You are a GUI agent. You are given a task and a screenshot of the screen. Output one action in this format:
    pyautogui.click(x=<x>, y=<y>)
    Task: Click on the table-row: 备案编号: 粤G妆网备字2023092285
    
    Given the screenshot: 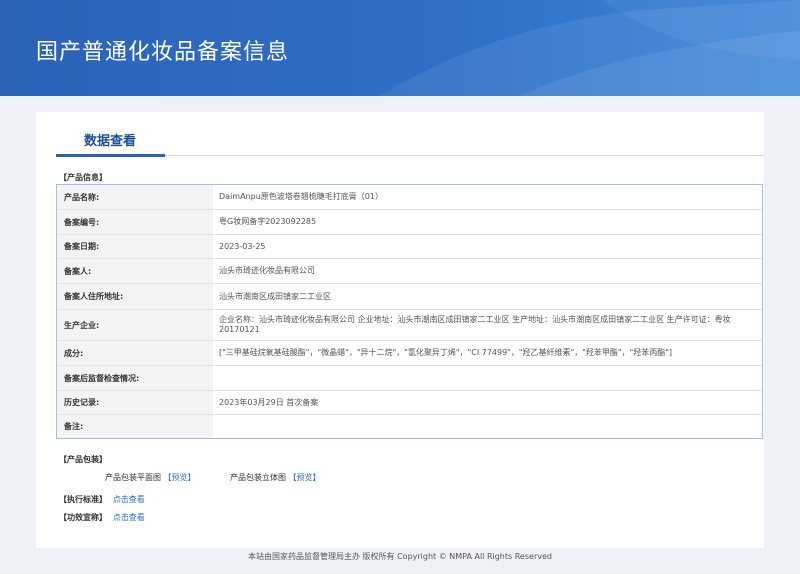 What is the action you would take?
    pyautogui.click(x=409, y=222)
    